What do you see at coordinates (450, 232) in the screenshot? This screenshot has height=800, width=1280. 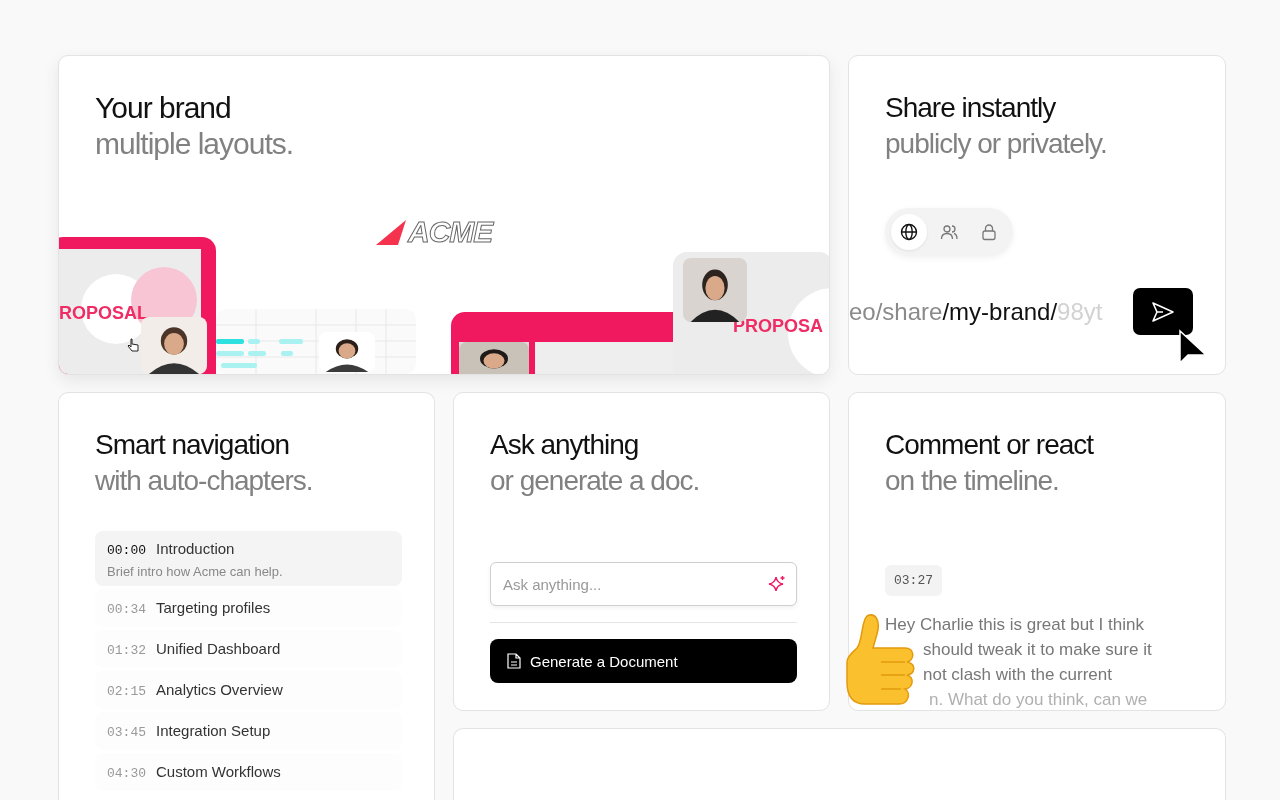 I see `logo-text: ACME` at bounding box center [450, 232].